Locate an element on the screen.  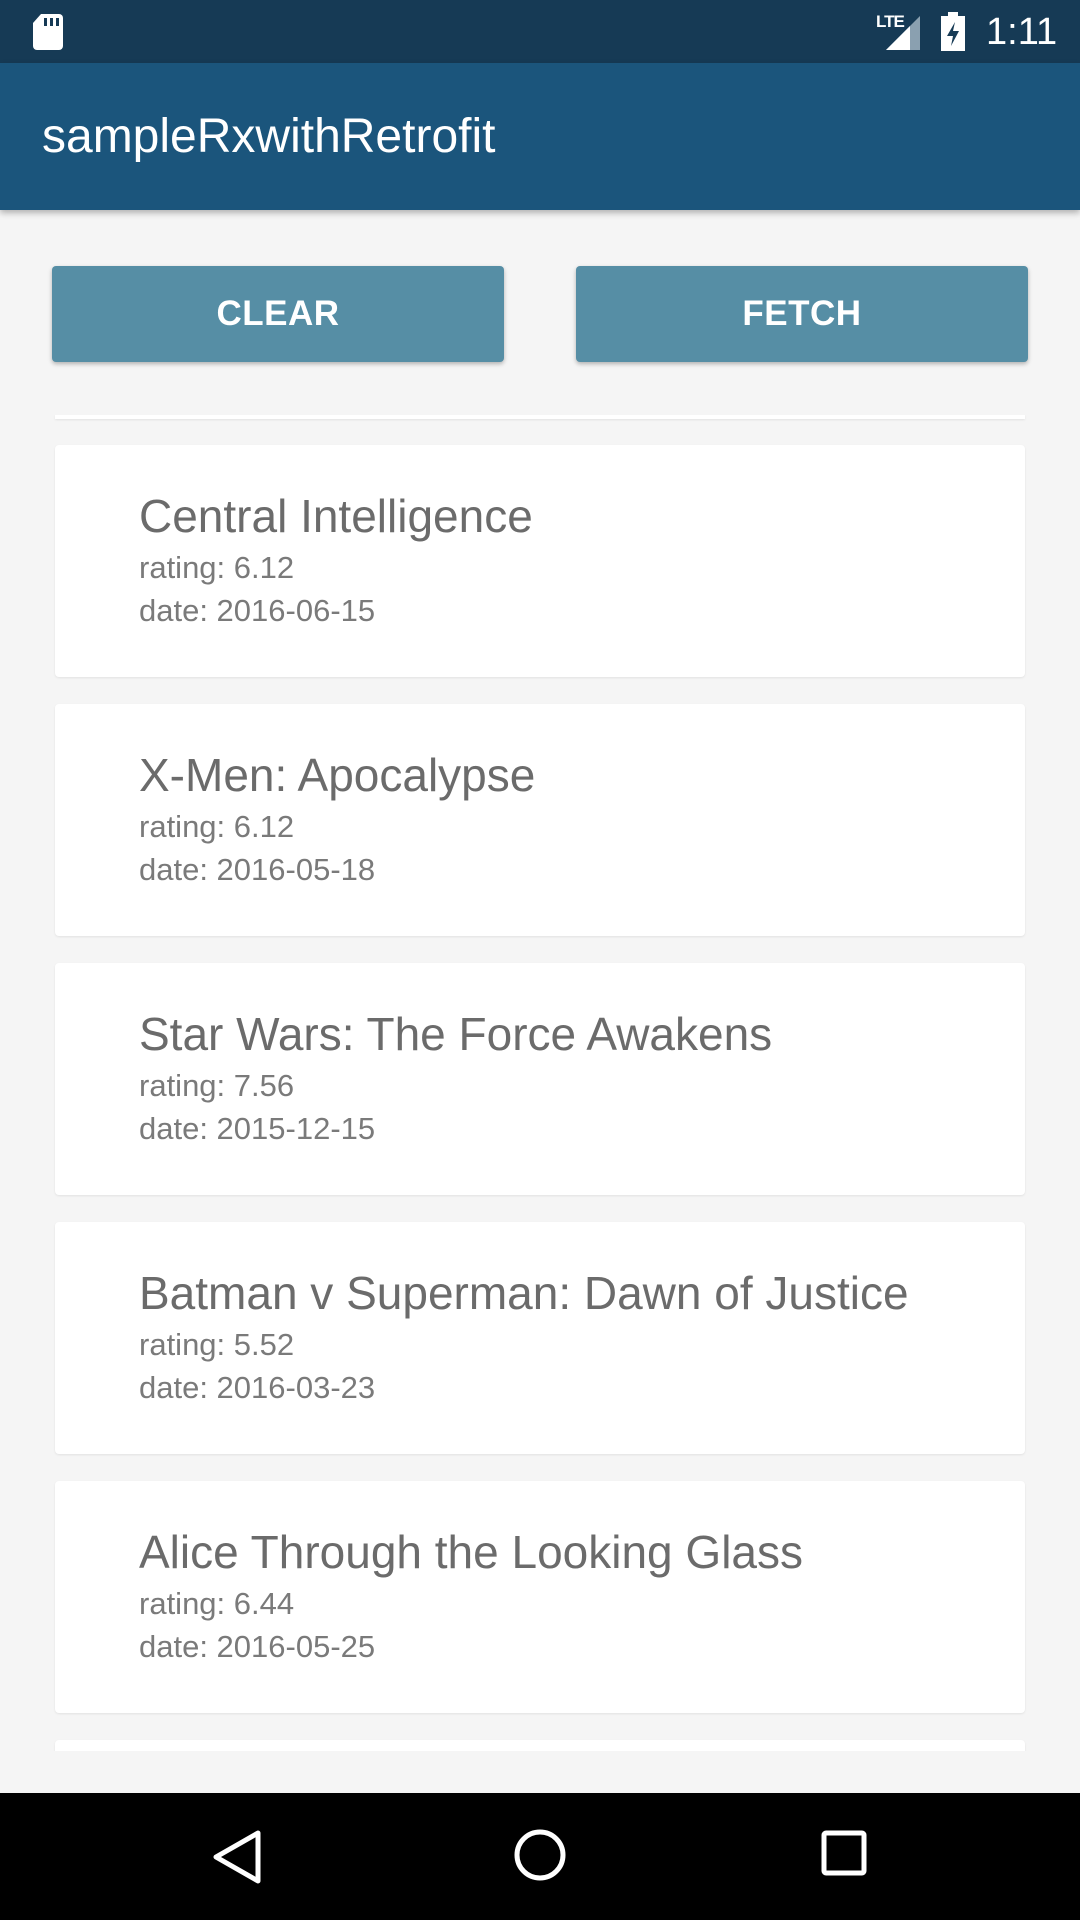
status-bar: LTE 1:11 is located at coordinates (540, 31).